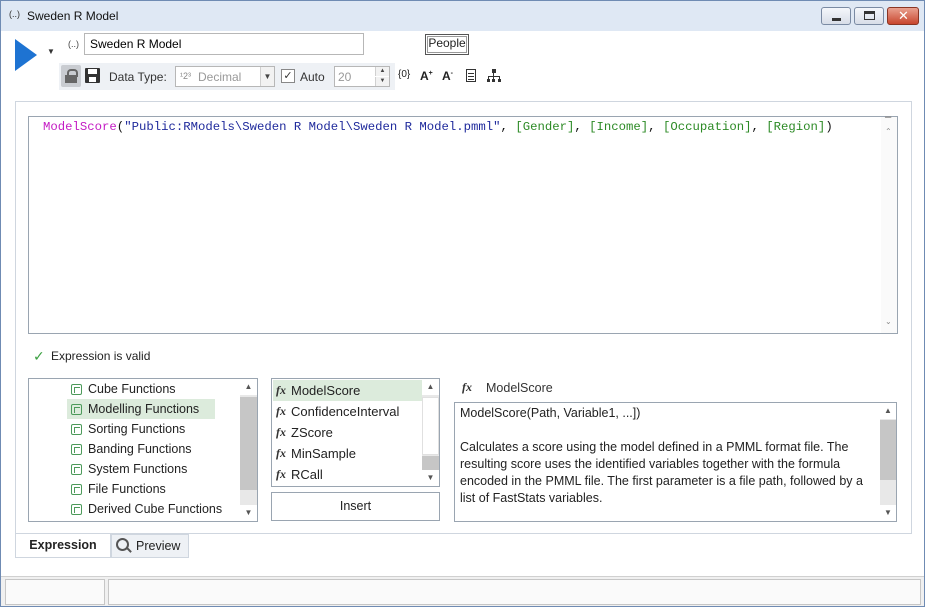 This screenshot has width=925, height=607. I want to click on category-scrollbar: ▲ ▼, so click(248, 450).